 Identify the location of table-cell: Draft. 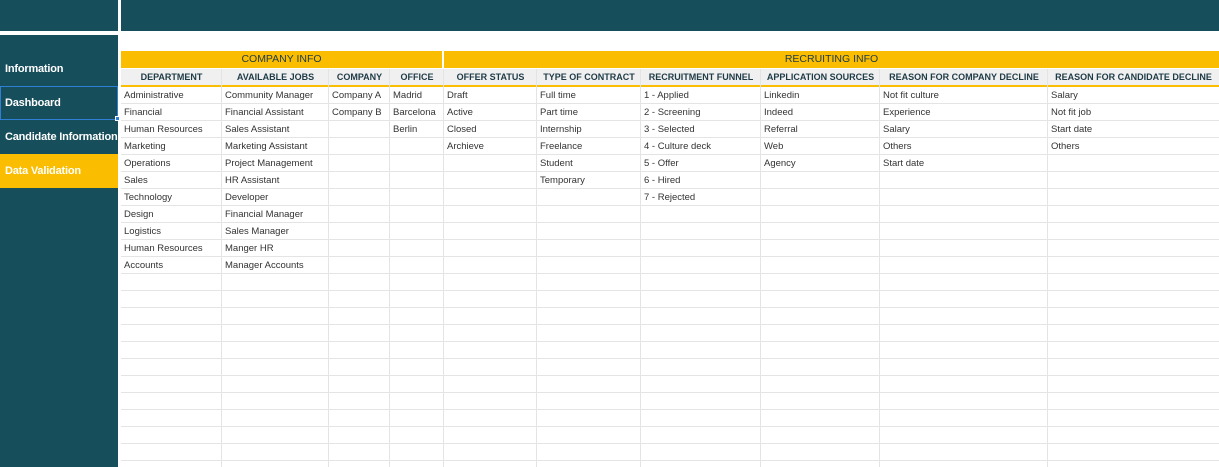
(490, 95).